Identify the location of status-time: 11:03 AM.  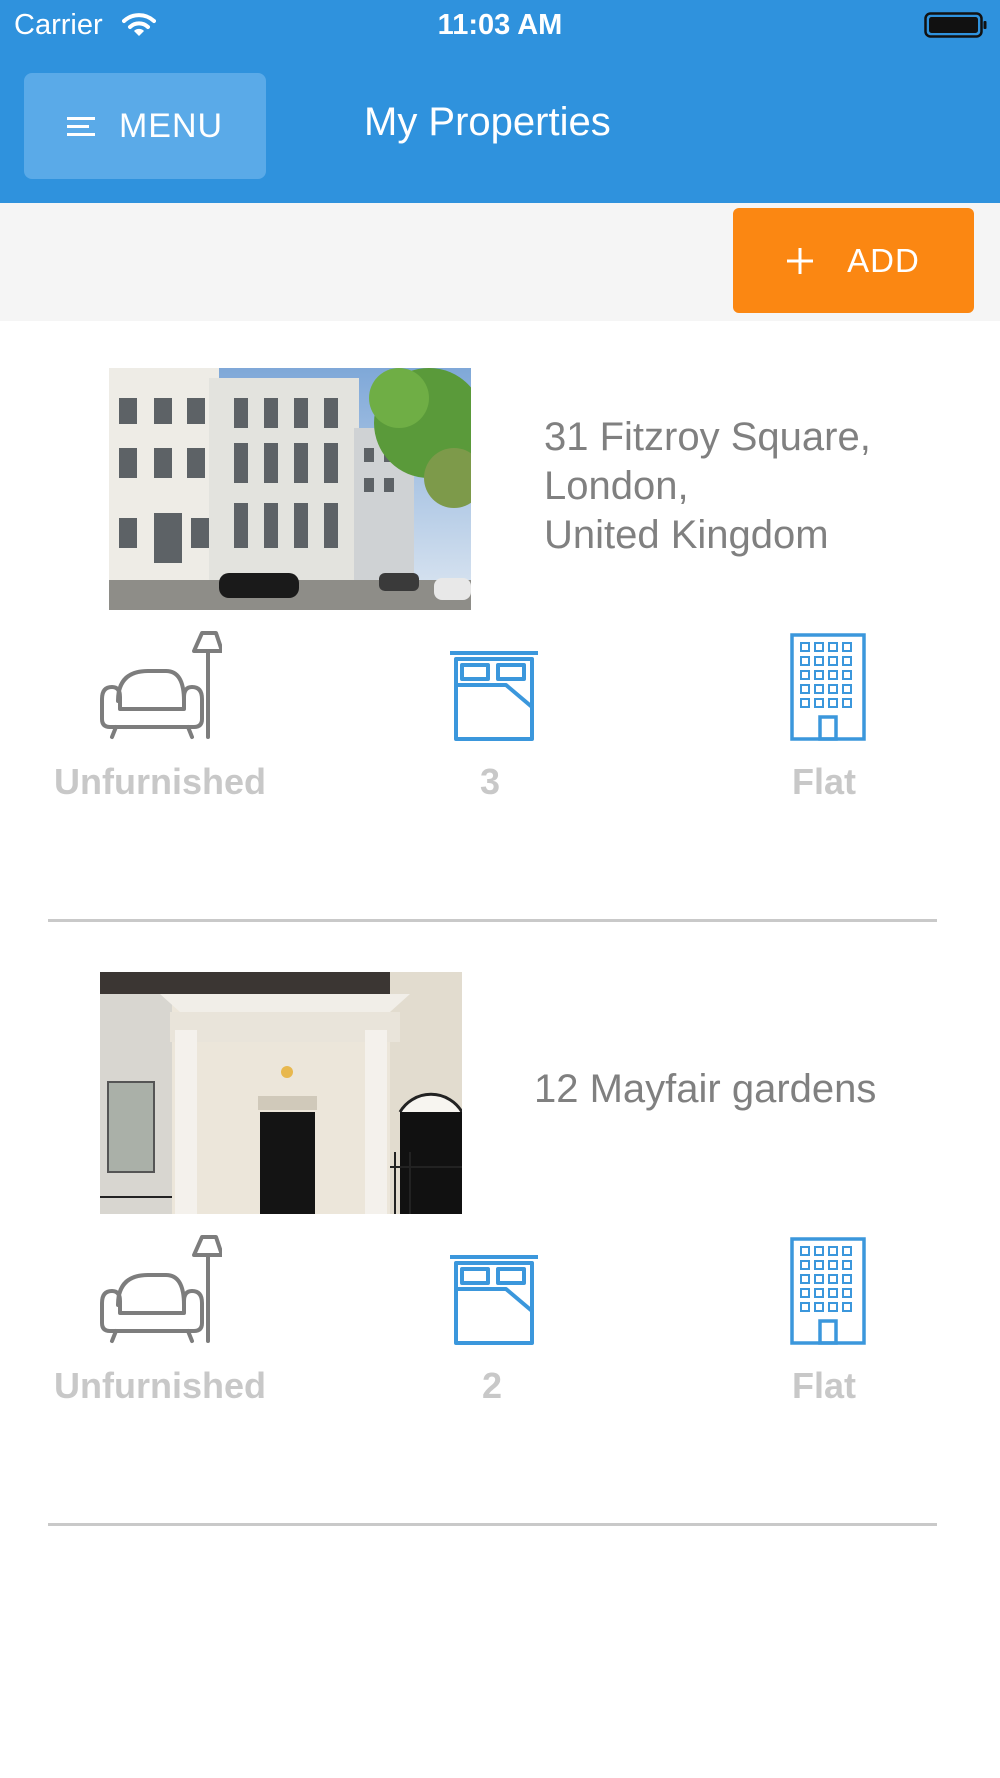
(500, 25).